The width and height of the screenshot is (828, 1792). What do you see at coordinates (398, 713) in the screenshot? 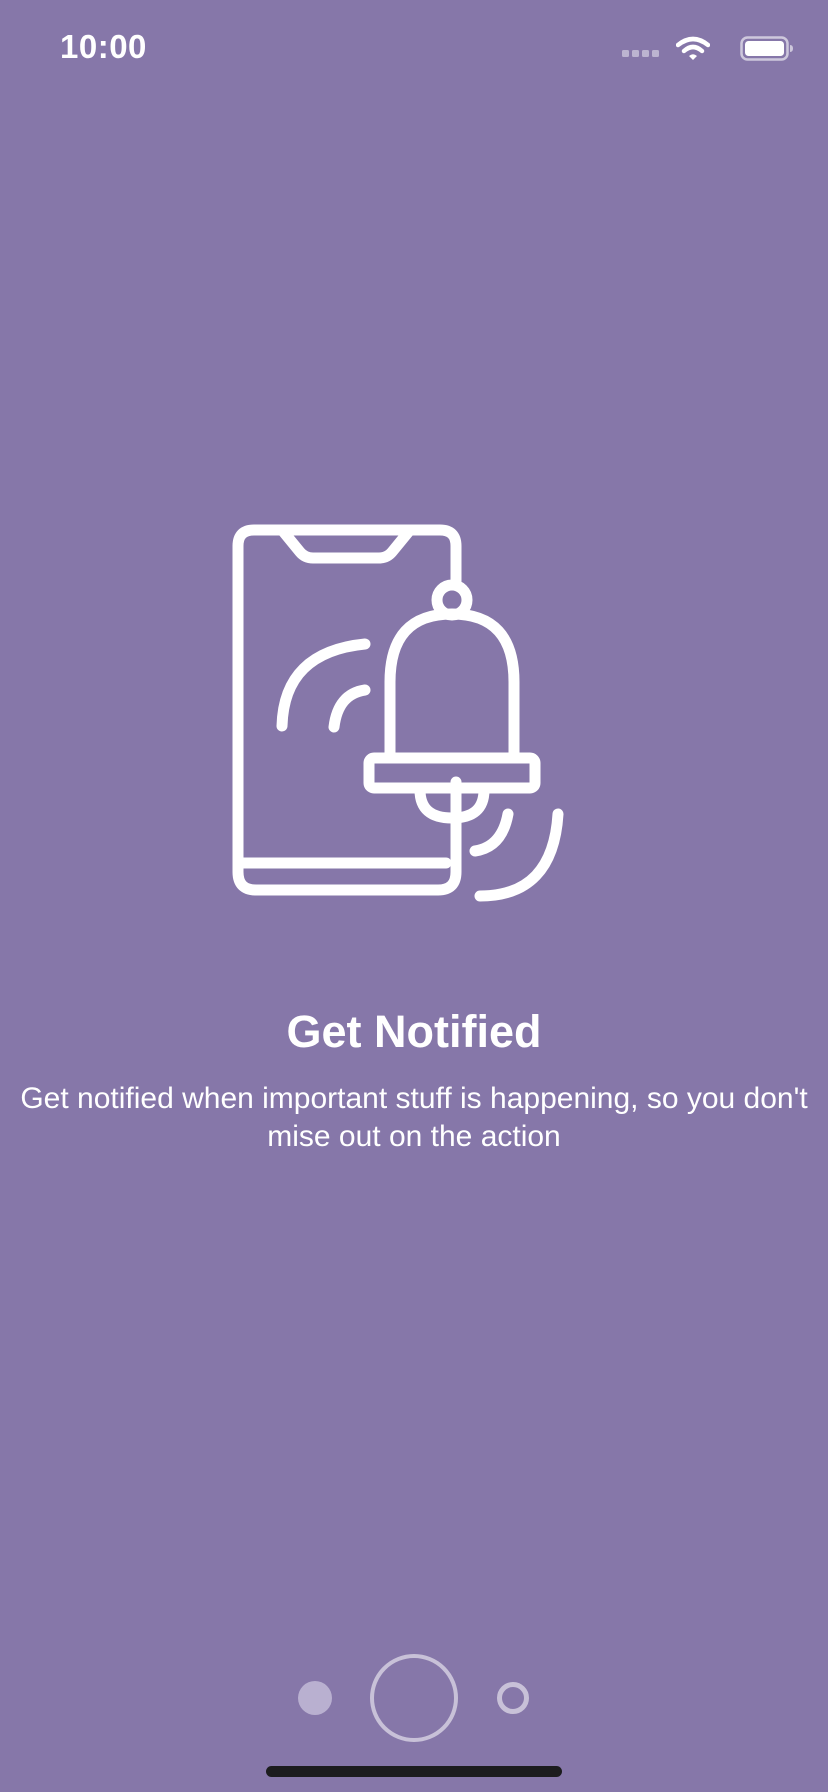
I see `phone-bell-notification-icon` at bounding box center [398, 713].